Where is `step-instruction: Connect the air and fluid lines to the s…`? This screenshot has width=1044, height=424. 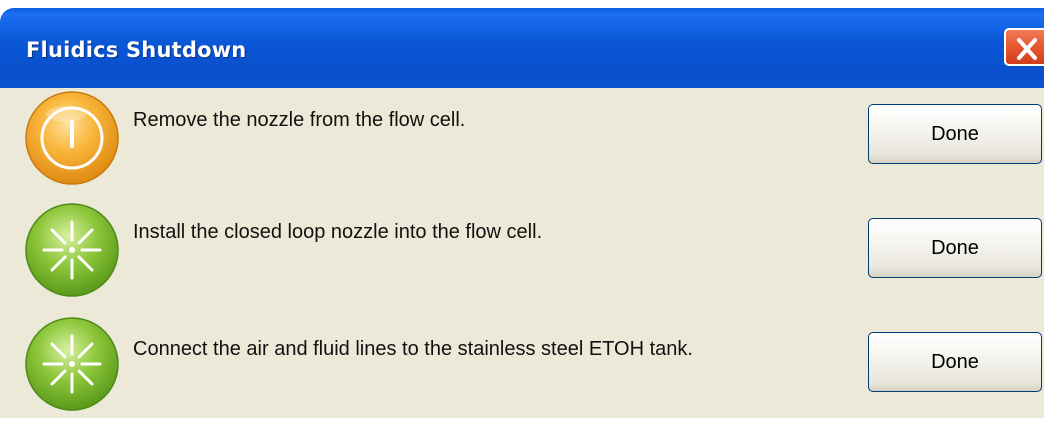 step-instruction: Connect the air and fluid lines to the s… is located at coordinates (413, 349).